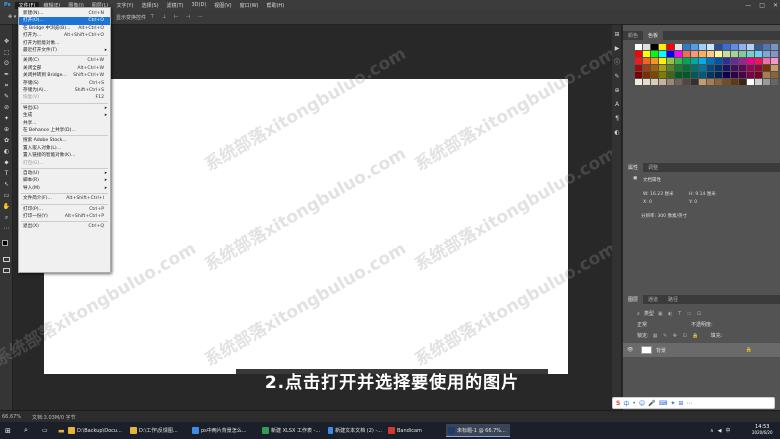  What do you see at coordinates (6, 184) in the screenshot?
I see `path-select-tool-icon: ↖` at bounding box center [6, 184].